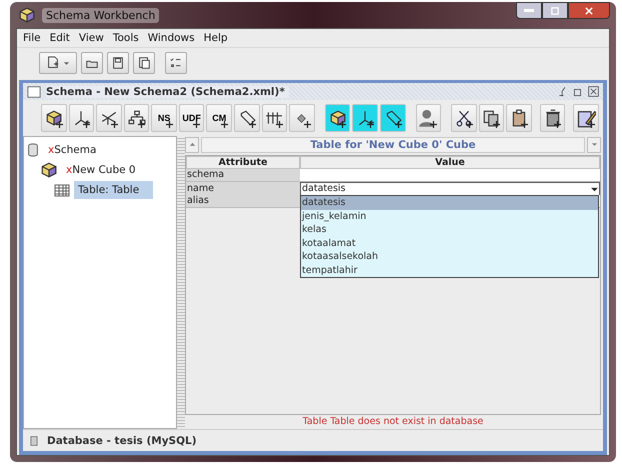 Image resolution: width=622 pixels, height=468 pixels. I want to click on maximize-button, so click(555, 10).